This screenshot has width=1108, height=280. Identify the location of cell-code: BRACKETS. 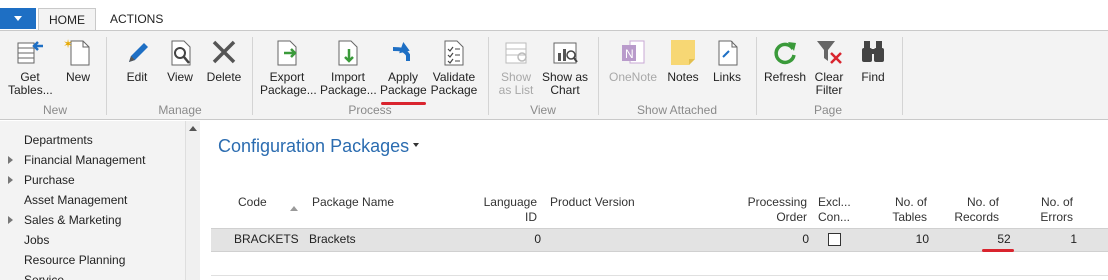
(266, 239).